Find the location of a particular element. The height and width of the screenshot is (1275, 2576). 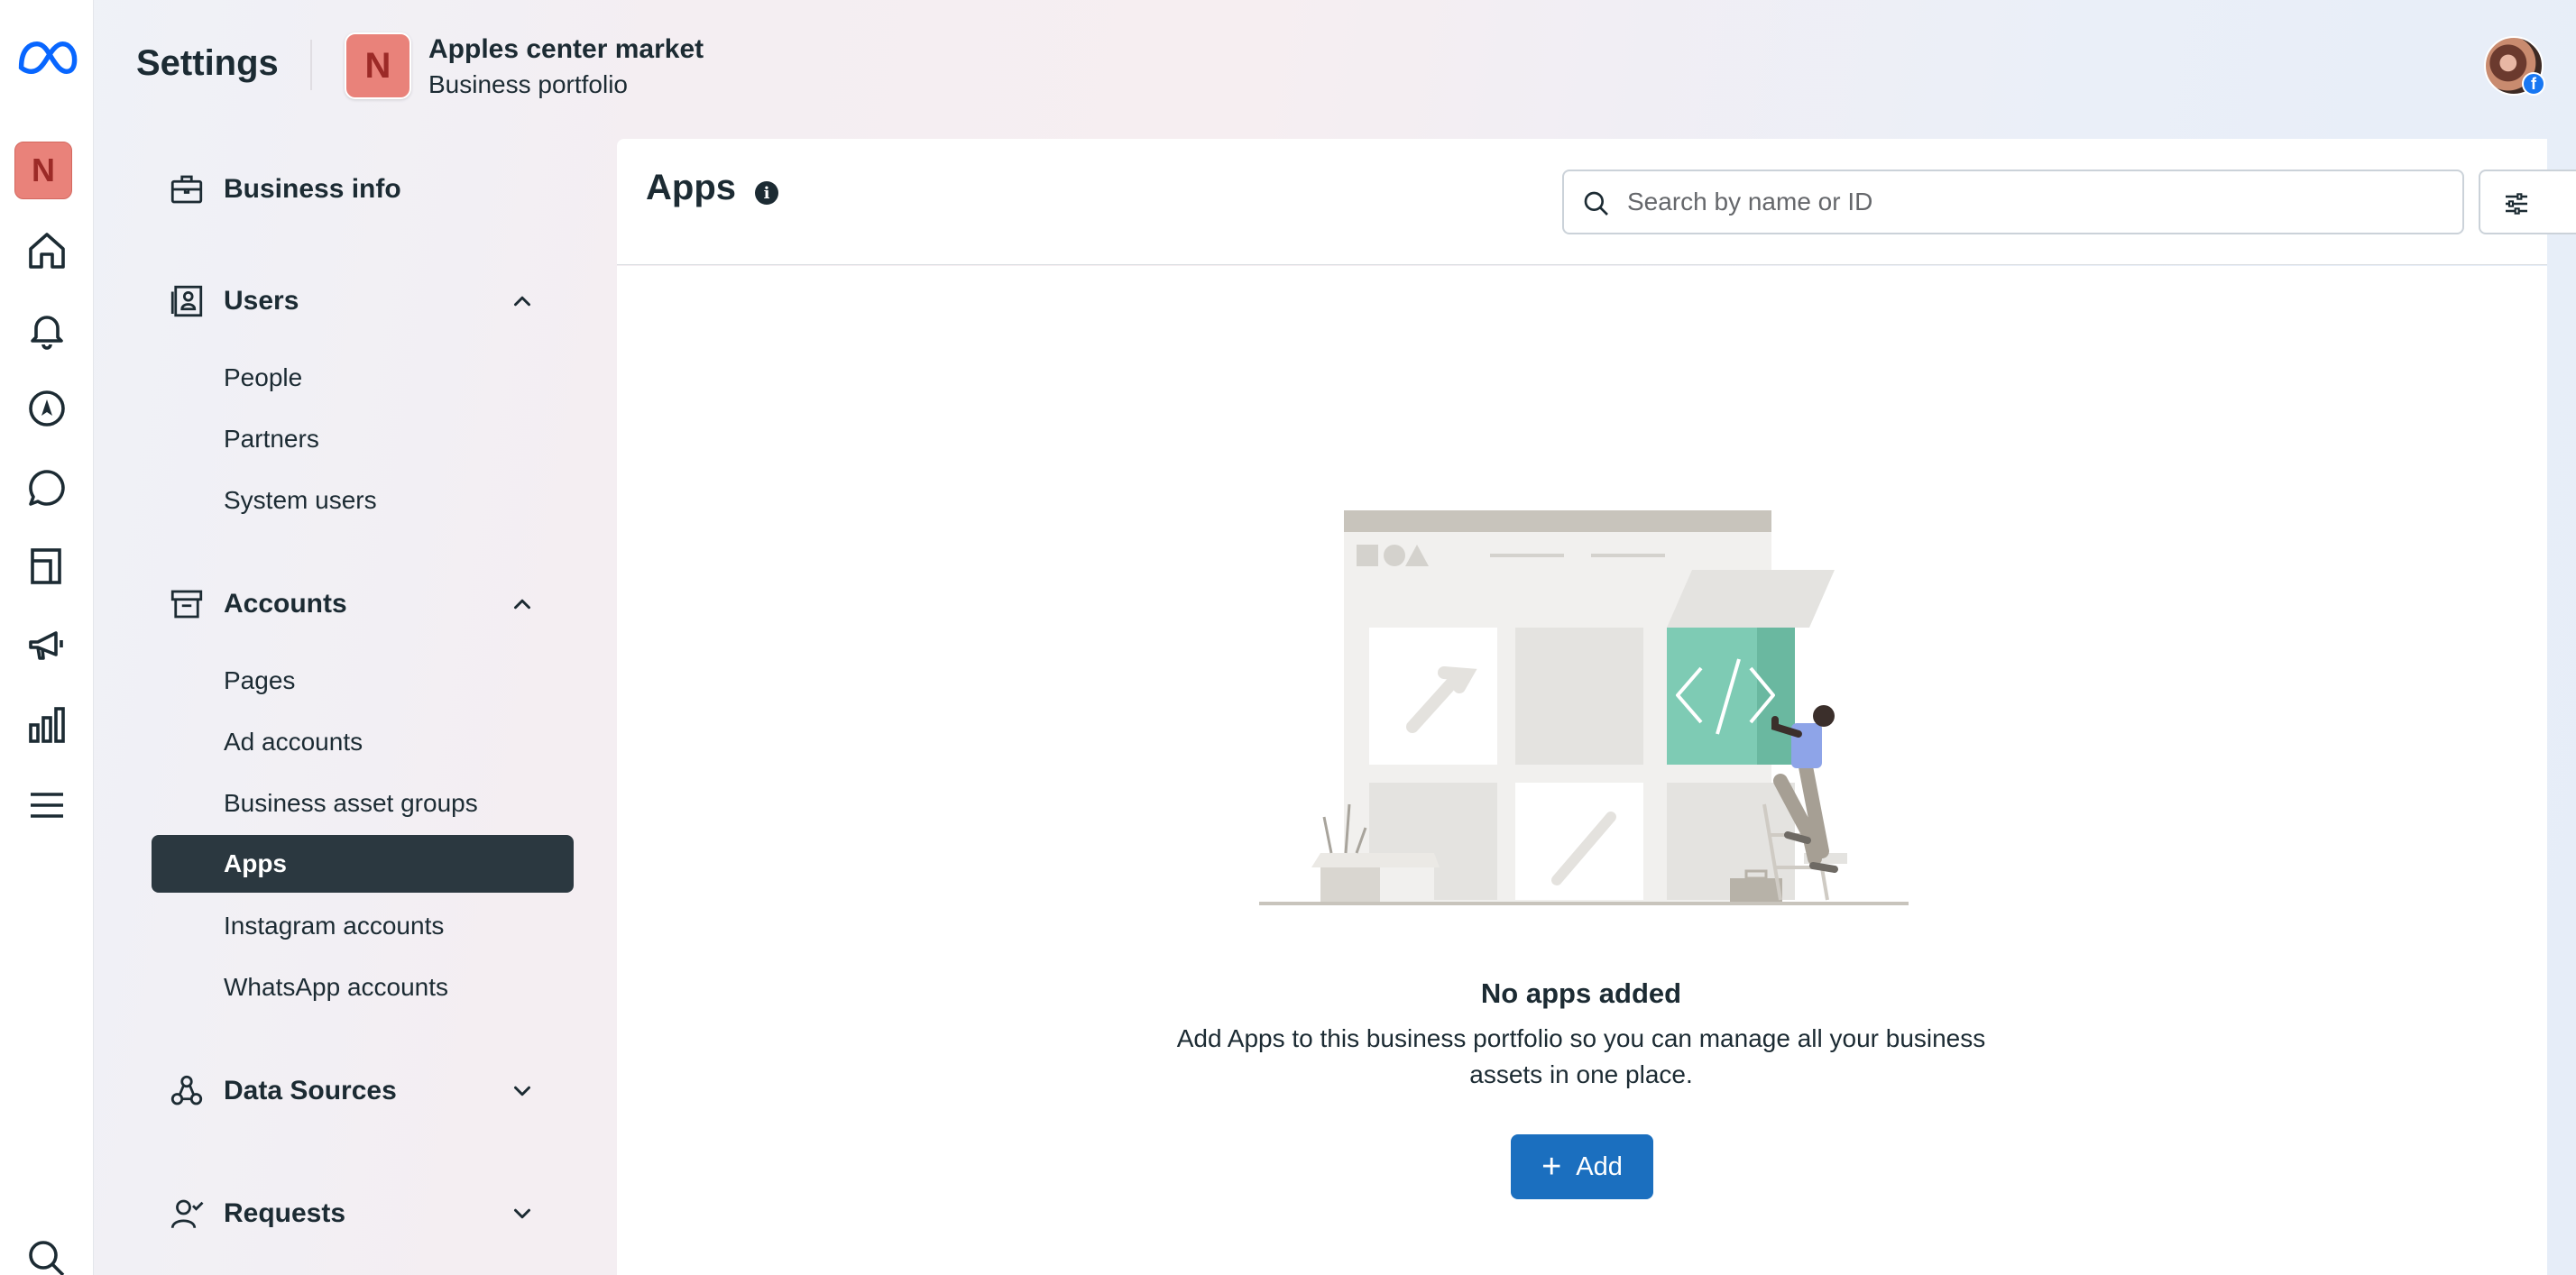

business-subtitle: Business portfolio is located at coordinates (529, 84).